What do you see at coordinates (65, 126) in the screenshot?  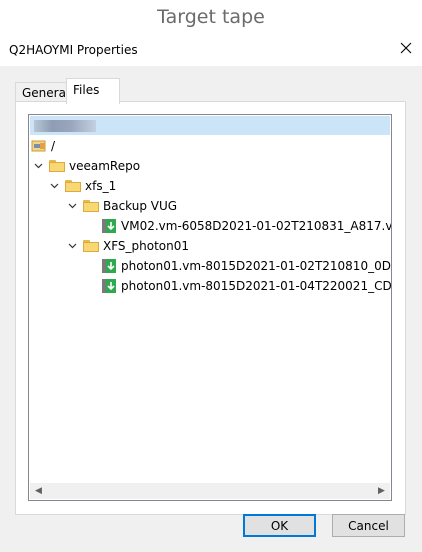 I see `redacted-label` at bounding box center [65, 126].